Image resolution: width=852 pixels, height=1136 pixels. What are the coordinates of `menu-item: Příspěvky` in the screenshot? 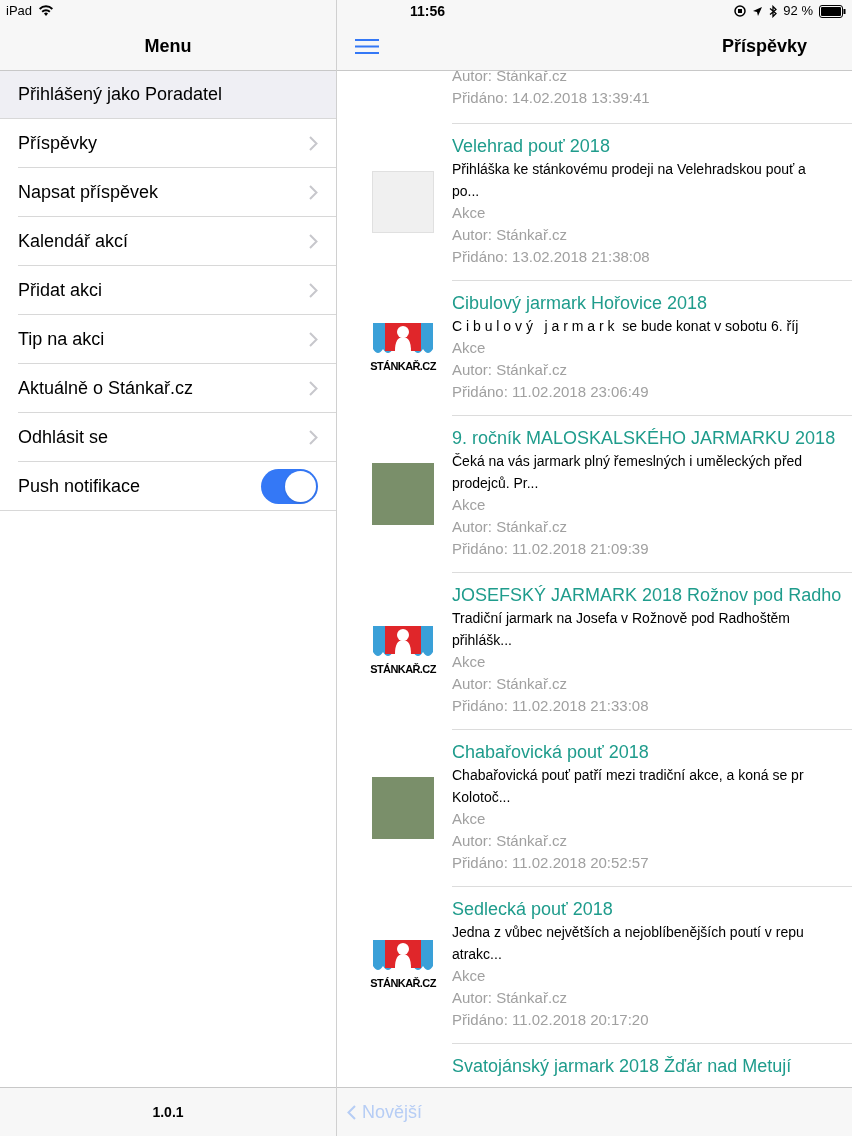 It's located at (177, 143).